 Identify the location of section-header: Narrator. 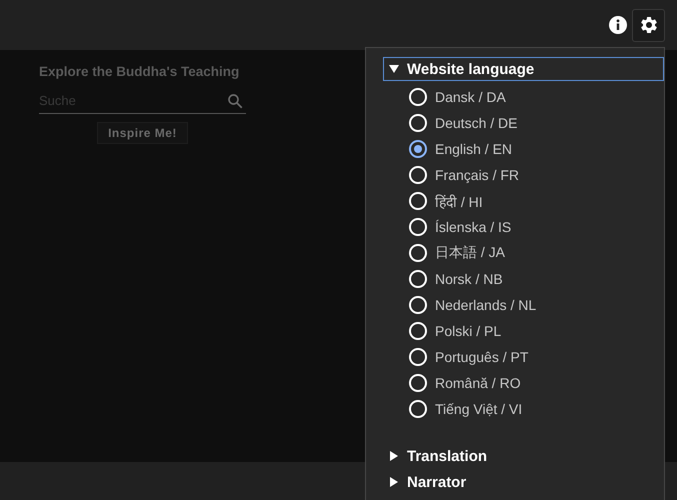
(523, 482).